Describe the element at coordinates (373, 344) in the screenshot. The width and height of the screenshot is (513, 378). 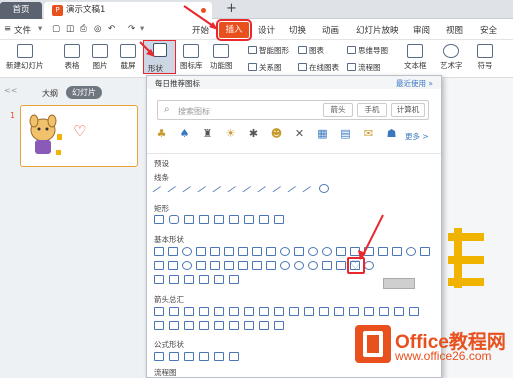
I see `office-logo-icon` at that location.